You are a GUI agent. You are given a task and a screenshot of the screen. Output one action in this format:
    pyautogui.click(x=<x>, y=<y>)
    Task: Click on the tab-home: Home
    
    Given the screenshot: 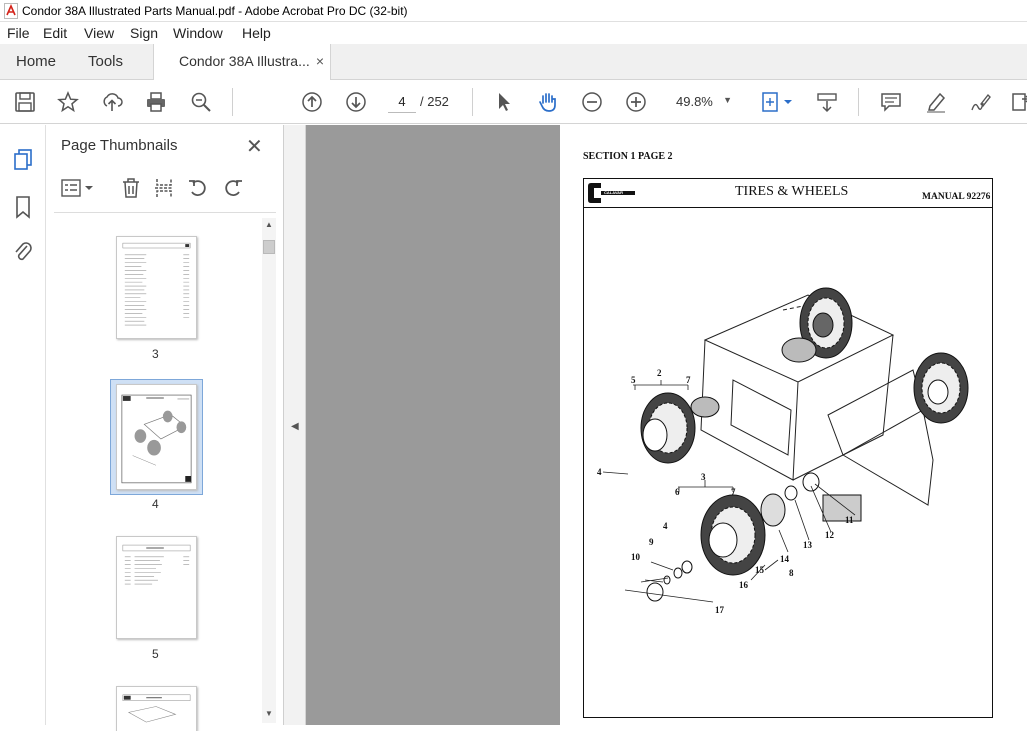 What is the action you would take?
    pyautogui.click(x=36, y=62)
    